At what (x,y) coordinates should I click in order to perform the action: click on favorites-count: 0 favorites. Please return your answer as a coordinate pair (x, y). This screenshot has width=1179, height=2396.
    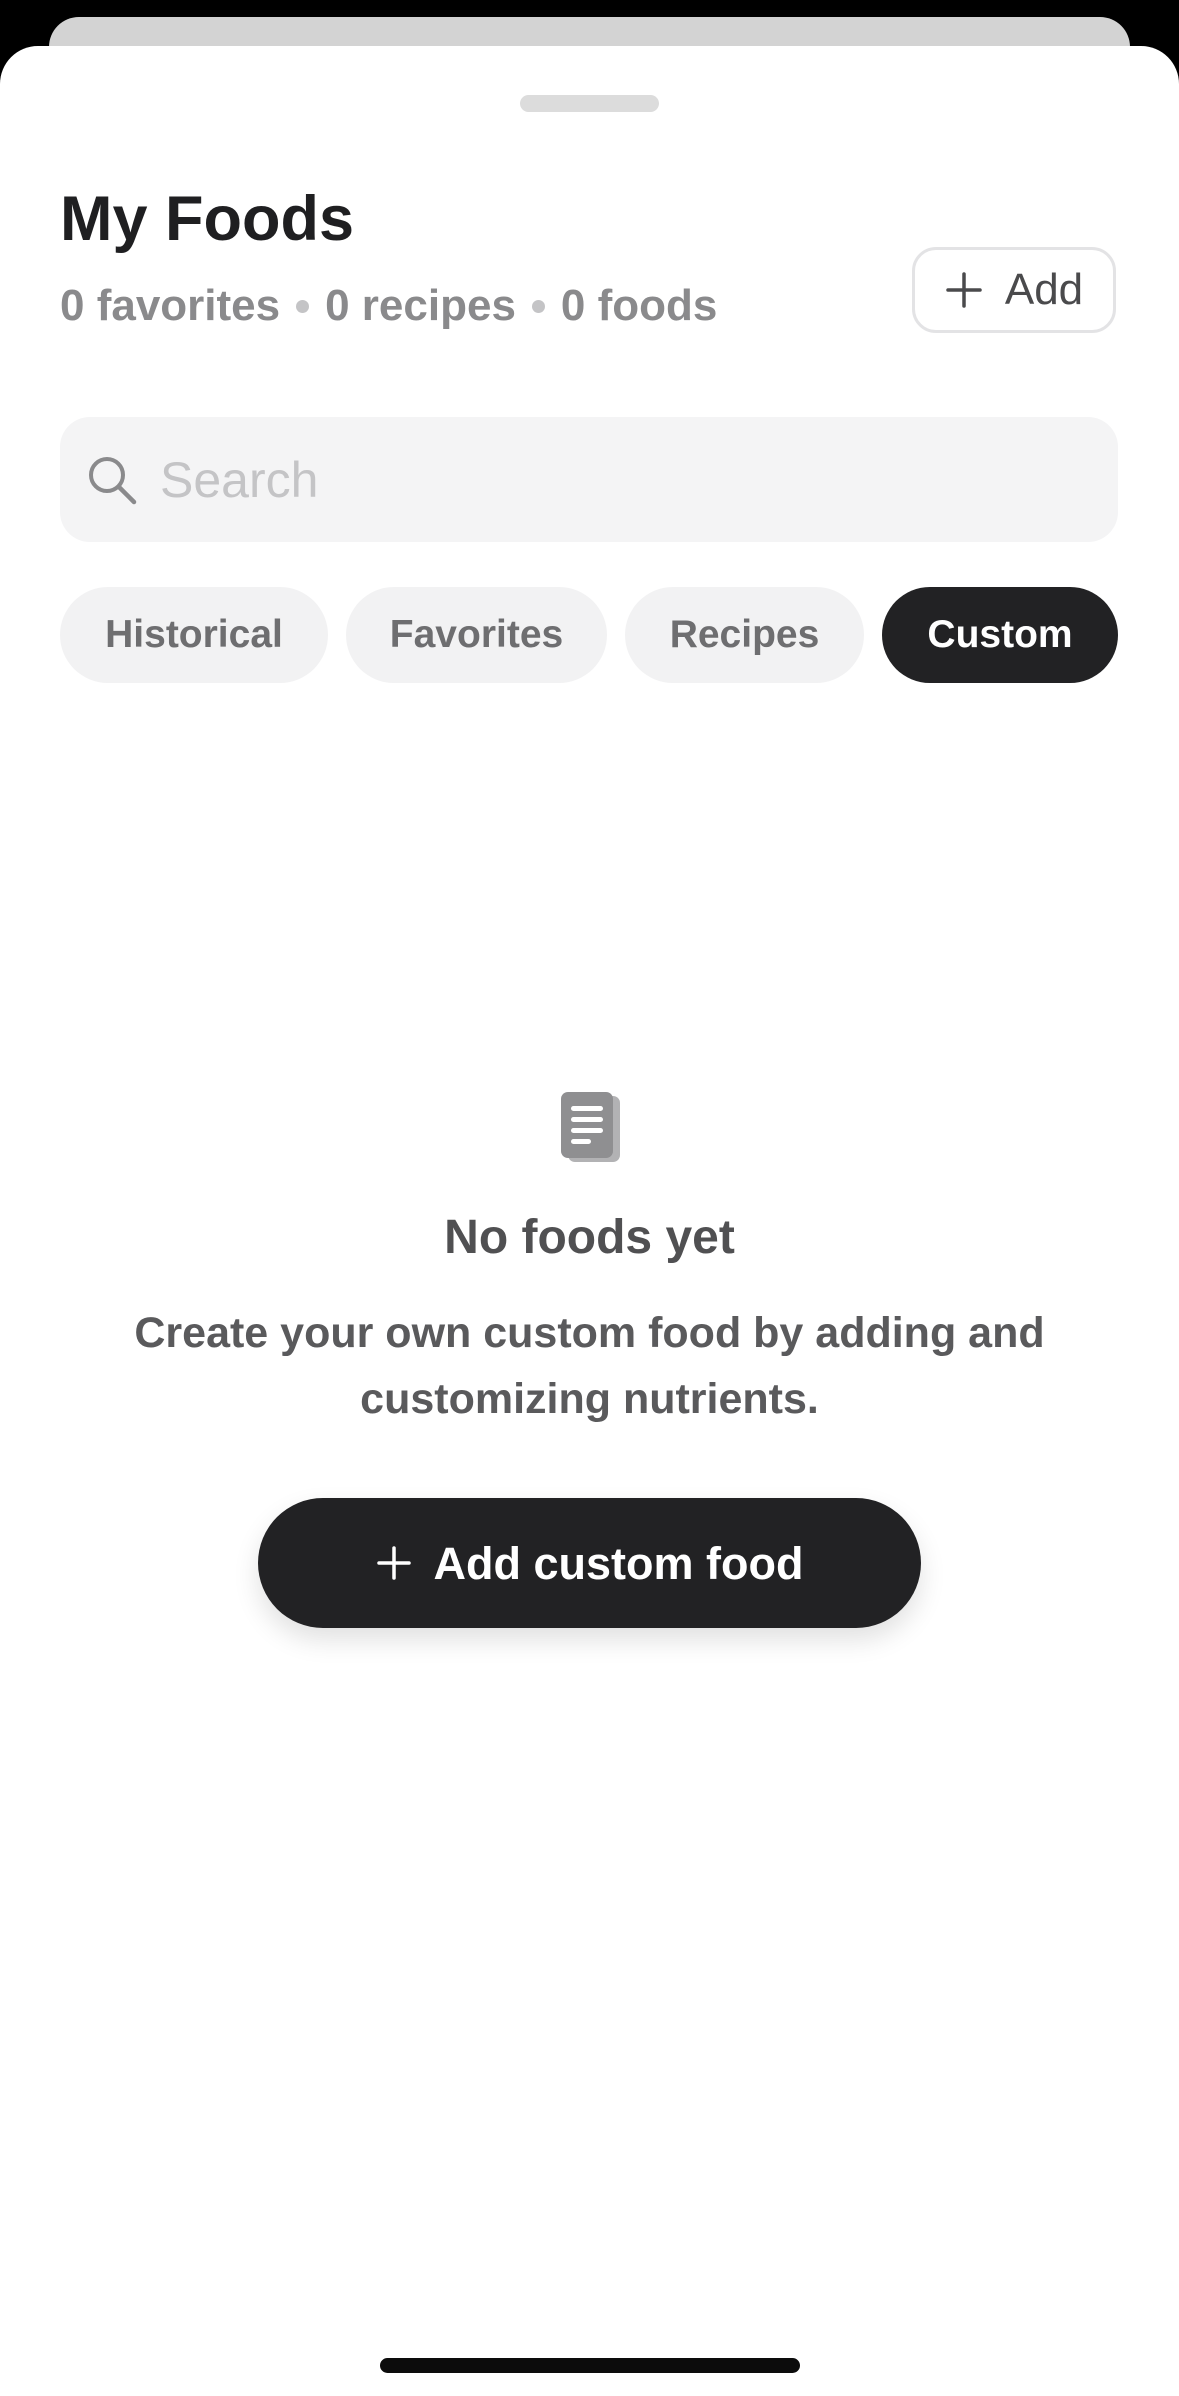
    Looking at the image, I should click on (170, 305).